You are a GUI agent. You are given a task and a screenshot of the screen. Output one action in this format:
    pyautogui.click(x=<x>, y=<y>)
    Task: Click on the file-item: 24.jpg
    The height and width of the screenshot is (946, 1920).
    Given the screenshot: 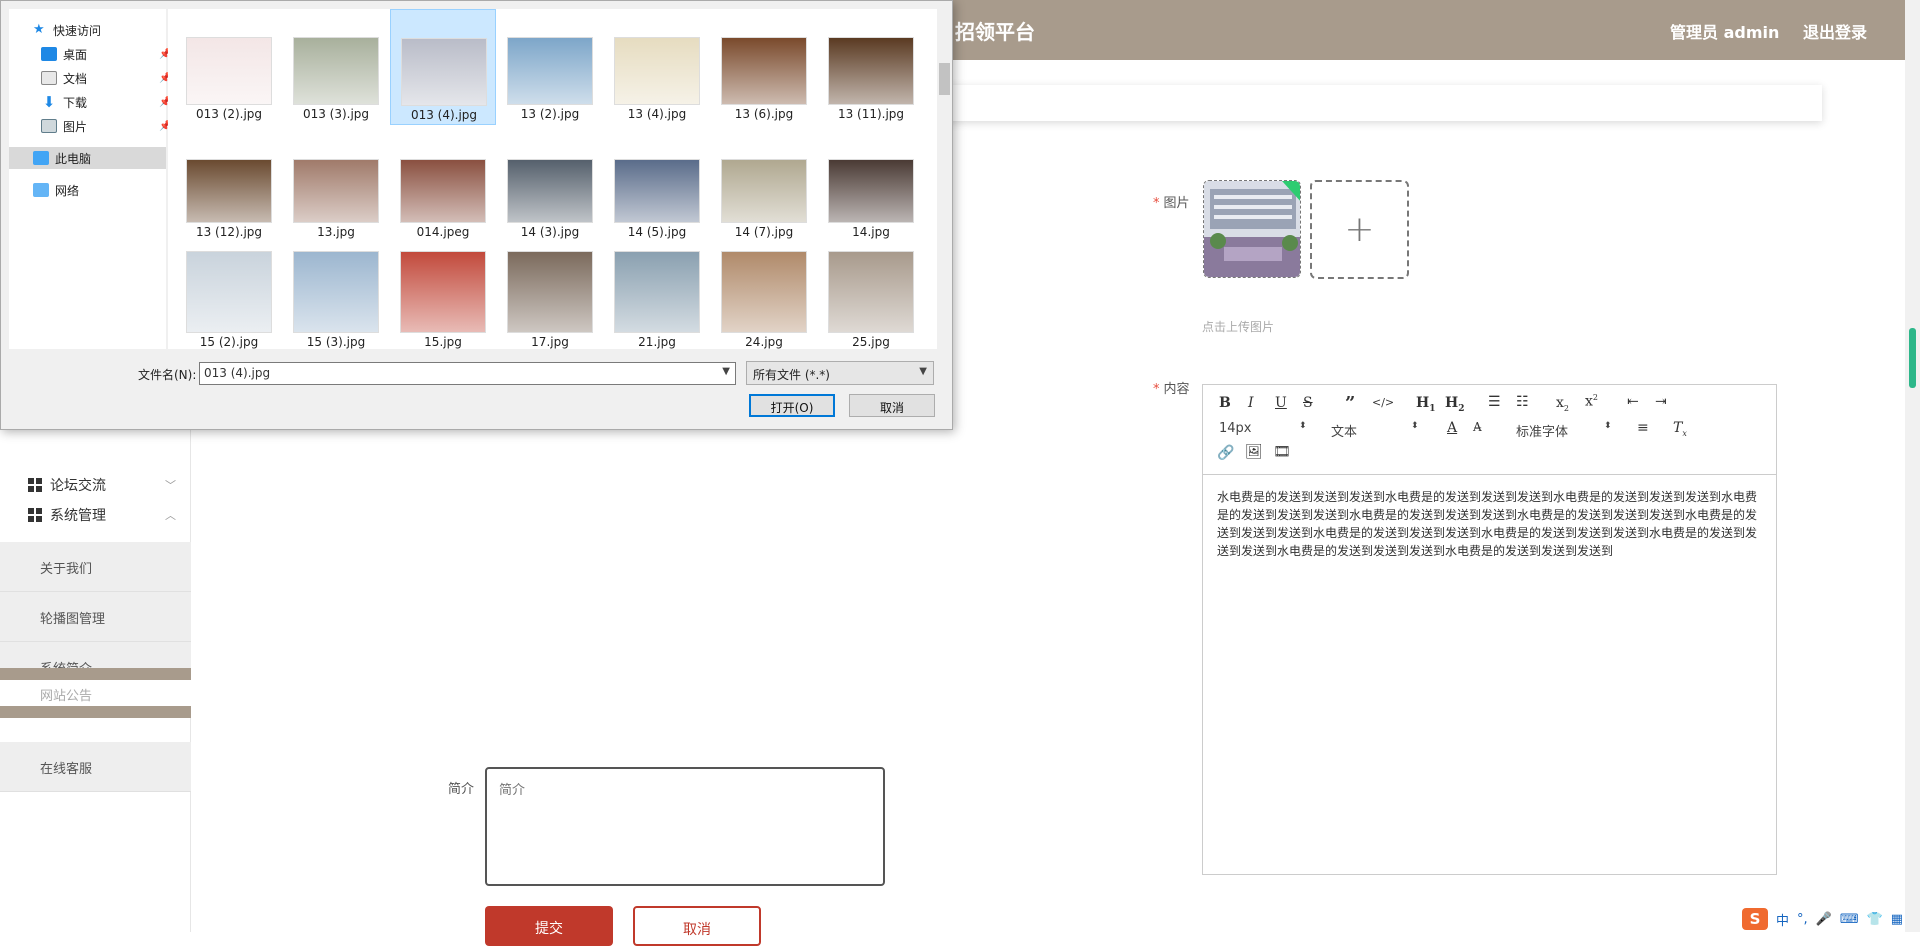 What is the action you would take?
    pyautogui.click(x=764, y=295)
    